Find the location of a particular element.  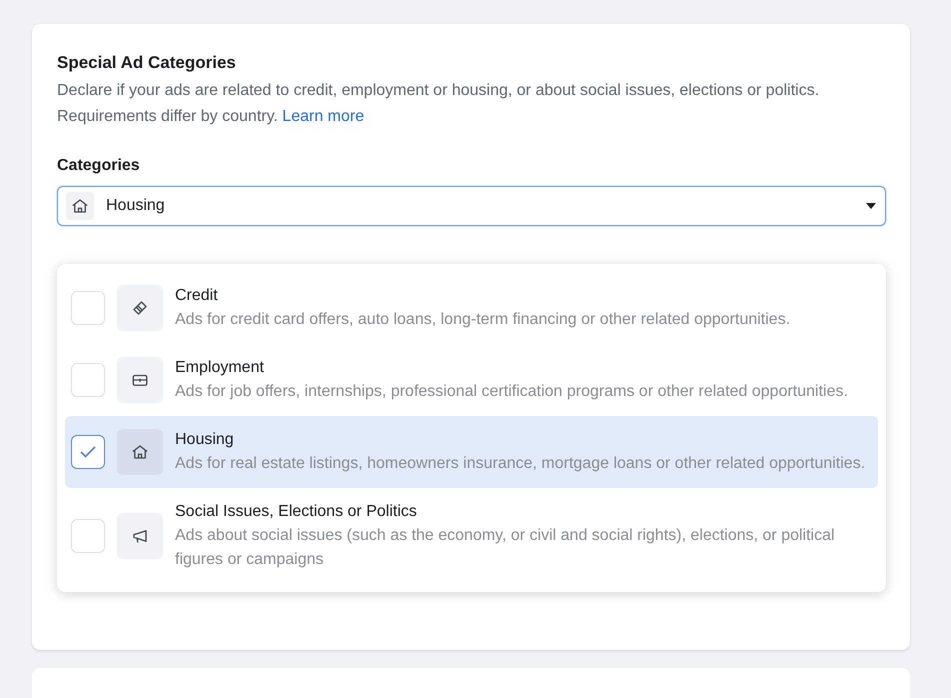

selected-value: Housing is located at coordinates (136, 206).